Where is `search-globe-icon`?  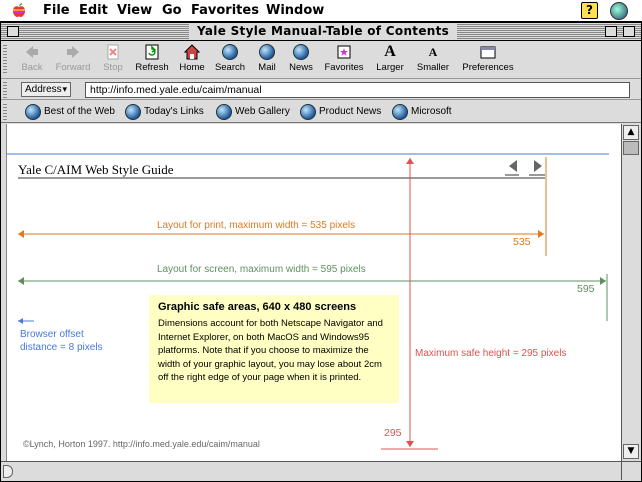 search-globe-icon is located at coordinates (230, 52).